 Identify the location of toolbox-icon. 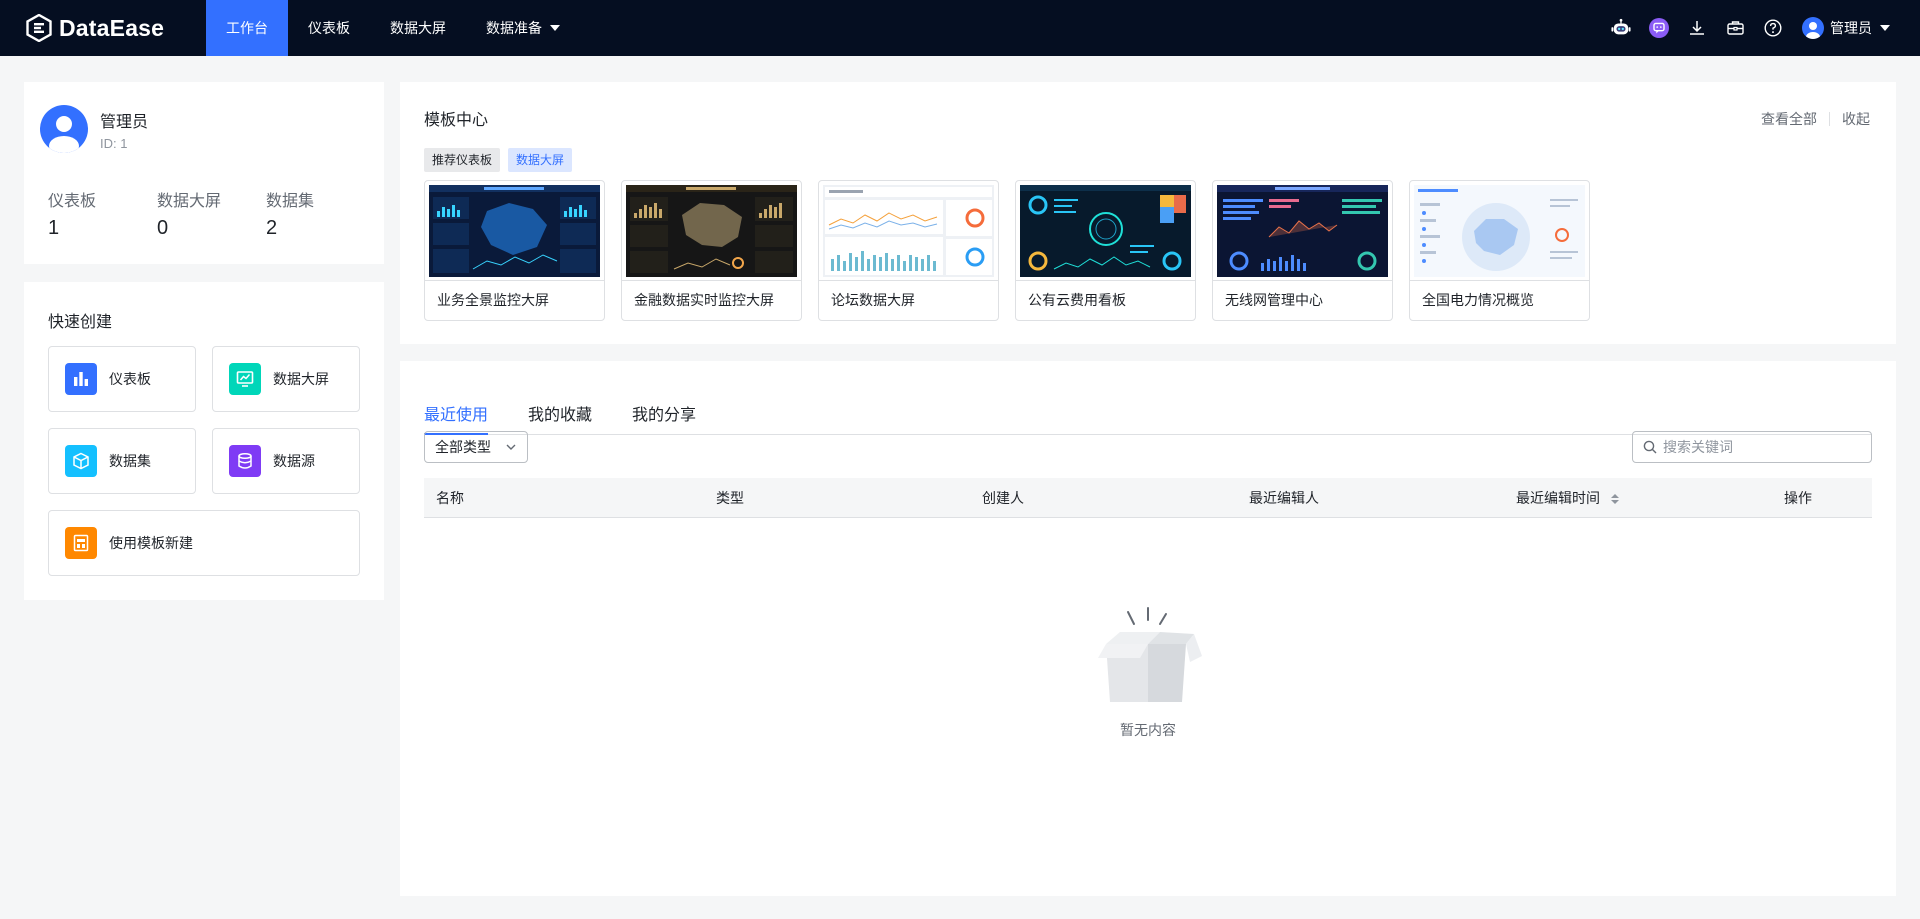
(1735, 28).